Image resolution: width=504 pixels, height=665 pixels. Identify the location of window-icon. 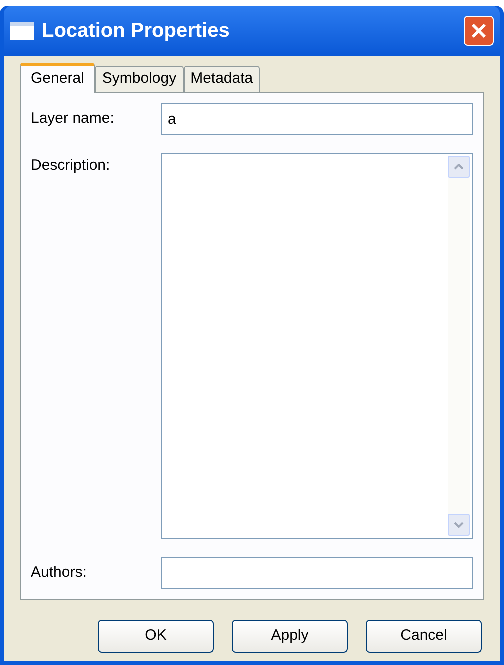
(22, 31).